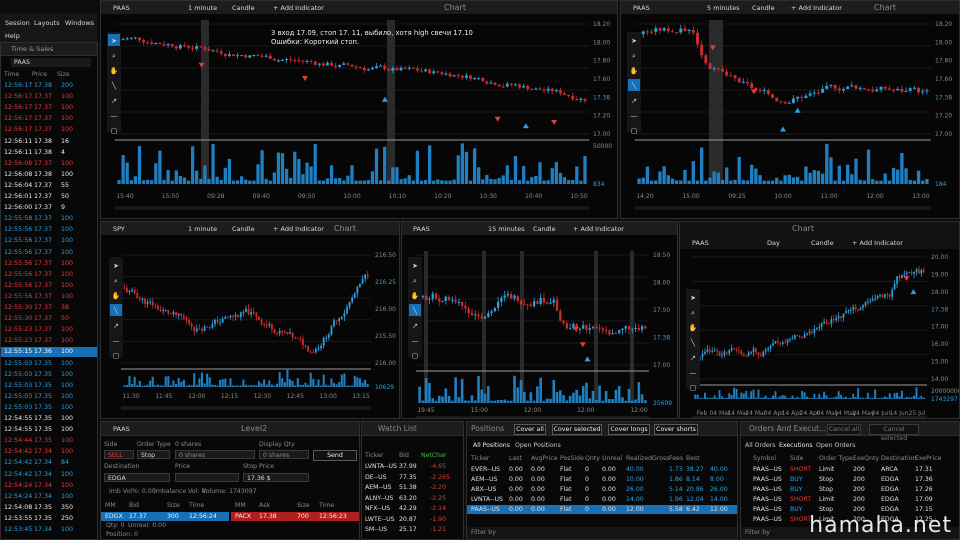  Describe the element at coordinates (877, 243) in the screenshot. I see `chart-5-add-indicator: + Add Indicator` at that location.